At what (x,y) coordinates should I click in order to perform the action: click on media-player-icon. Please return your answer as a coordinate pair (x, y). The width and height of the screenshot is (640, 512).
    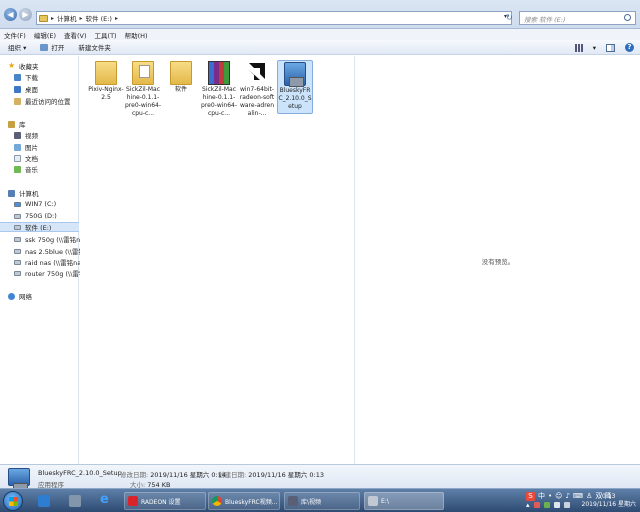
    Looking at the image, I should click on (75, 501).